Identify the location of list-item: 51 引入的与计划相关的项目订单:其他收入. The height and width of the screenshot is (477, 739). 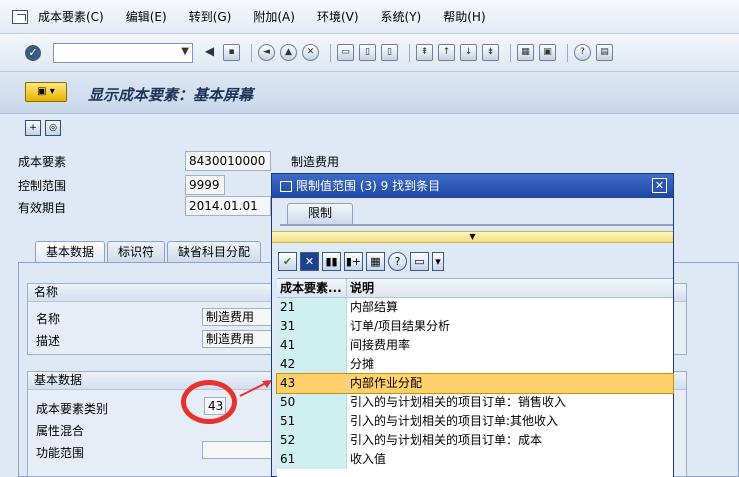
(475, 421).